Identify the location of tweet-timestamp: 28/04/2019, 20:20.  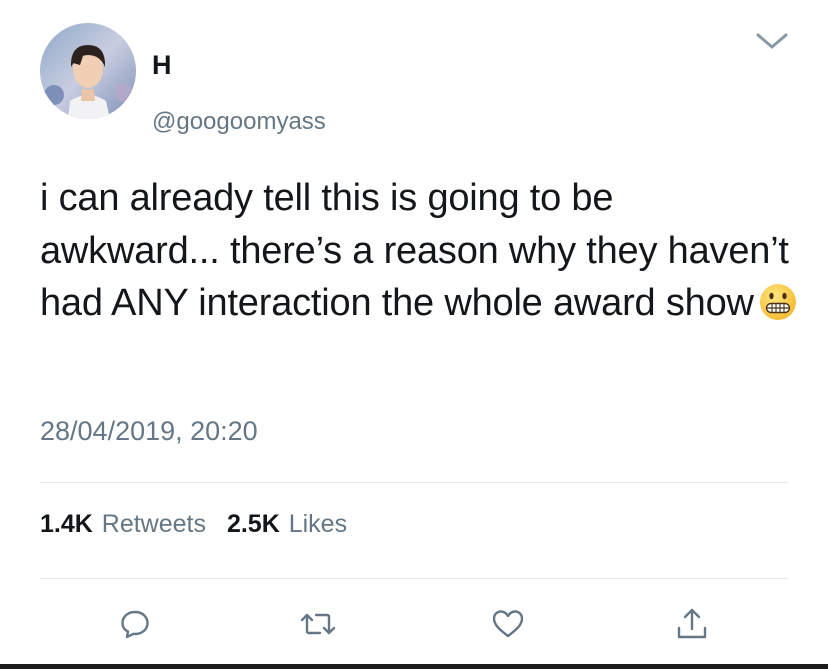
(149, 431).